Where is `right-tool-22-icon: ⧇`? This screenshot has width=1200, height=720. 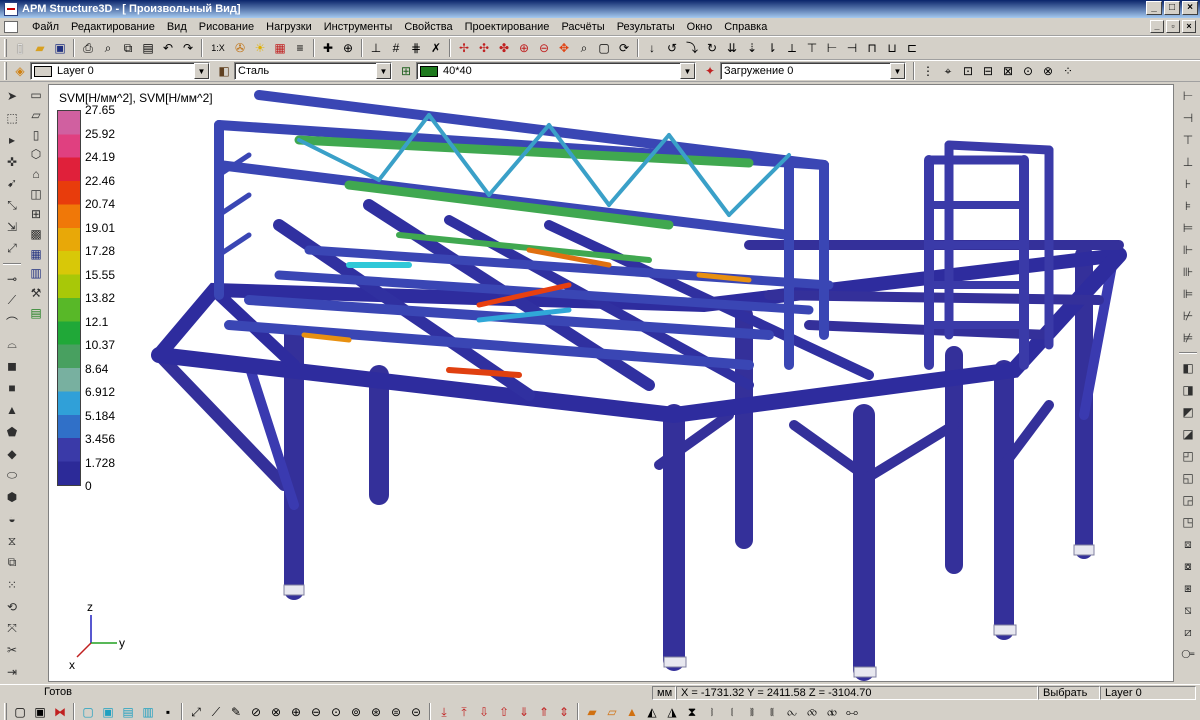 right-tool-22-icon: ⧇ is located at coordinates (1188, 566).